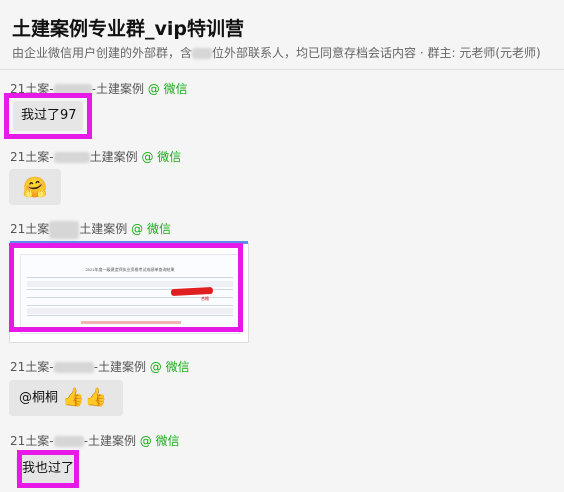 Image resolution: width=564 pixels, height=492 pixels. Describe the element at coordinates (30, 229) in the screenshot. I see `sender-prefix: 21土案` at that location.